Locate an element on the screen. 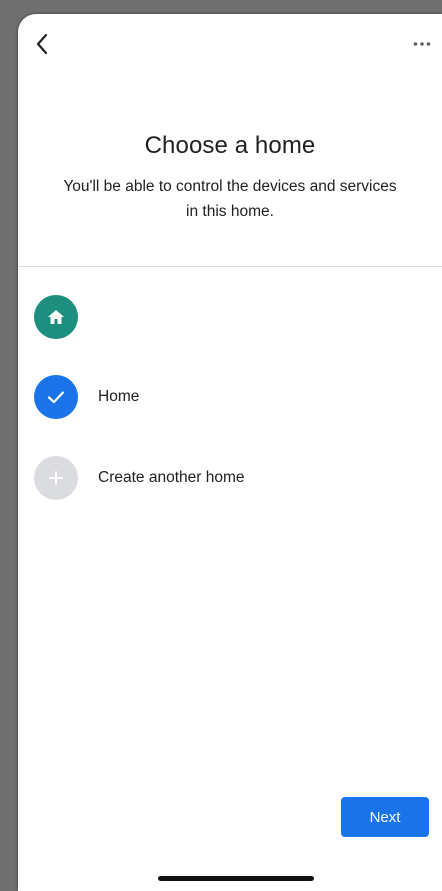 The width and height of the screenshot is (442, 891). divider is located at coordinates (230, 266).